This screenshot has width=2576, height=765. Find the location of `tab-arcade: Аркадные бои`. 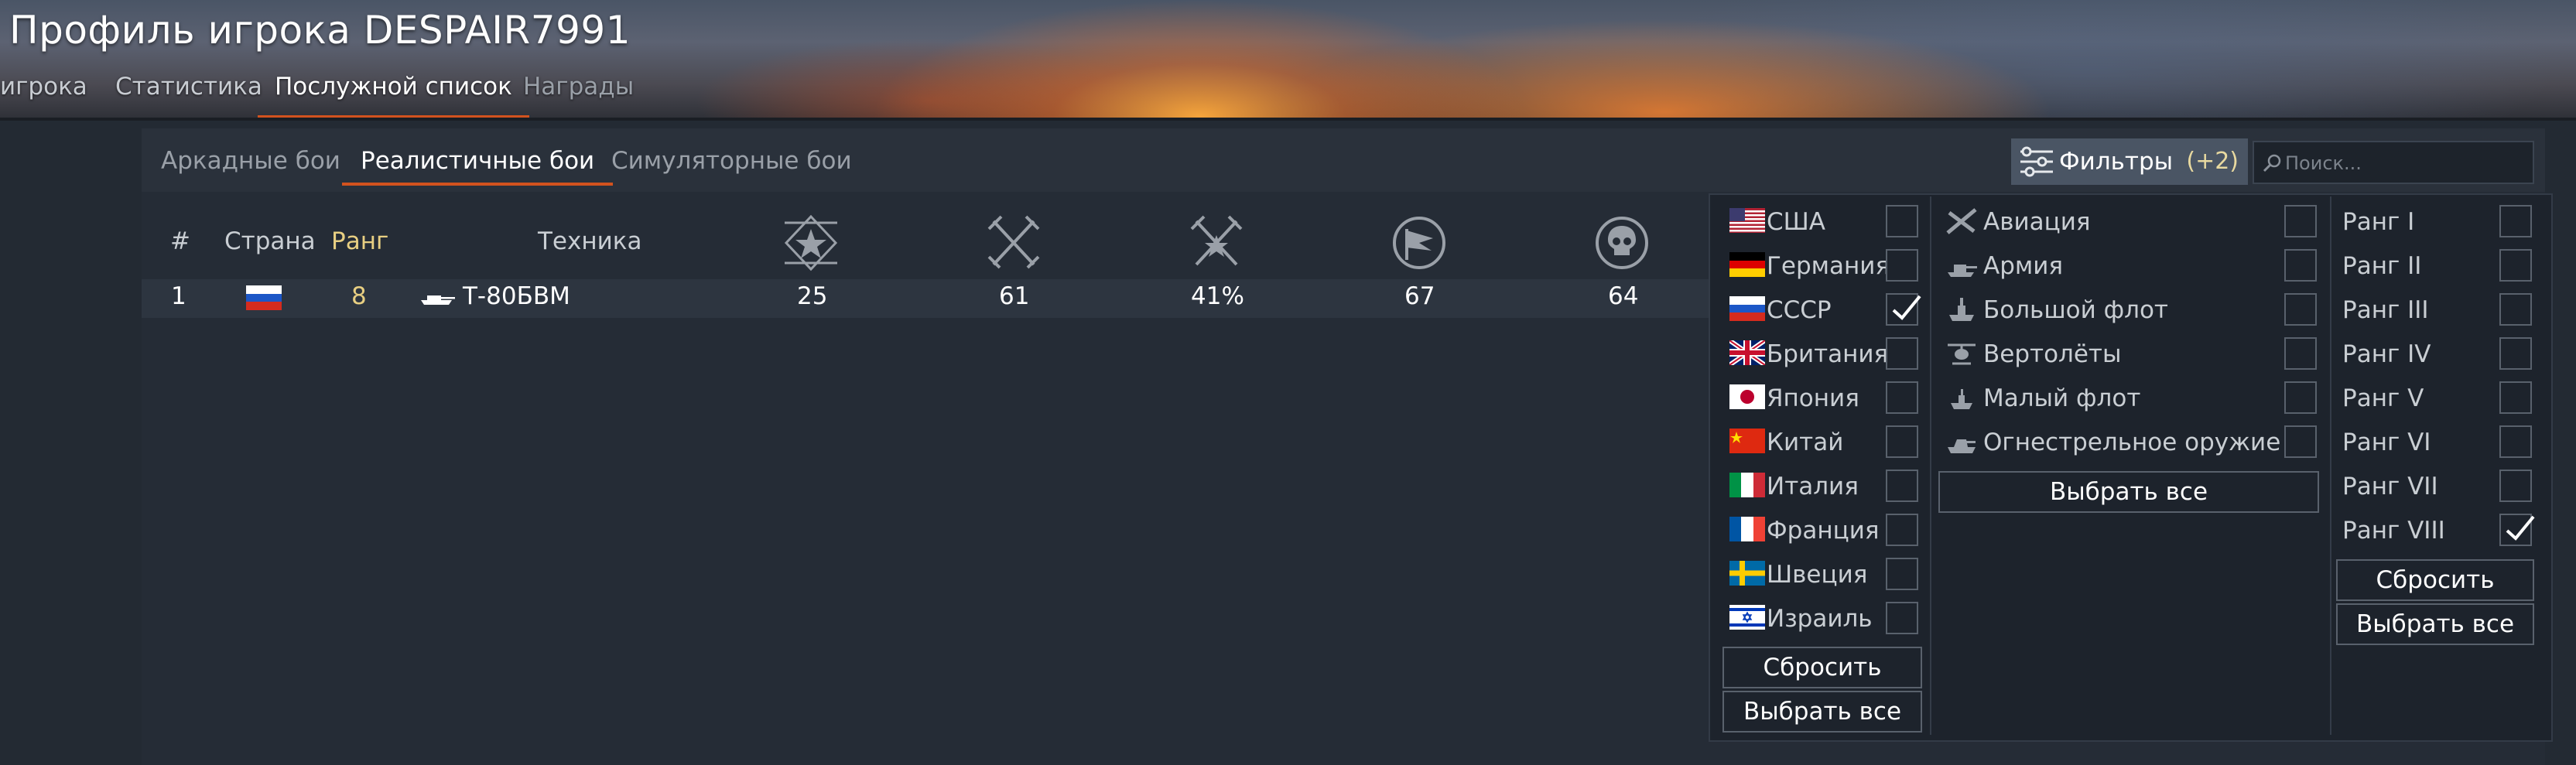

tab-arcade: Аркадные бои is located at coordinates (250, 161).